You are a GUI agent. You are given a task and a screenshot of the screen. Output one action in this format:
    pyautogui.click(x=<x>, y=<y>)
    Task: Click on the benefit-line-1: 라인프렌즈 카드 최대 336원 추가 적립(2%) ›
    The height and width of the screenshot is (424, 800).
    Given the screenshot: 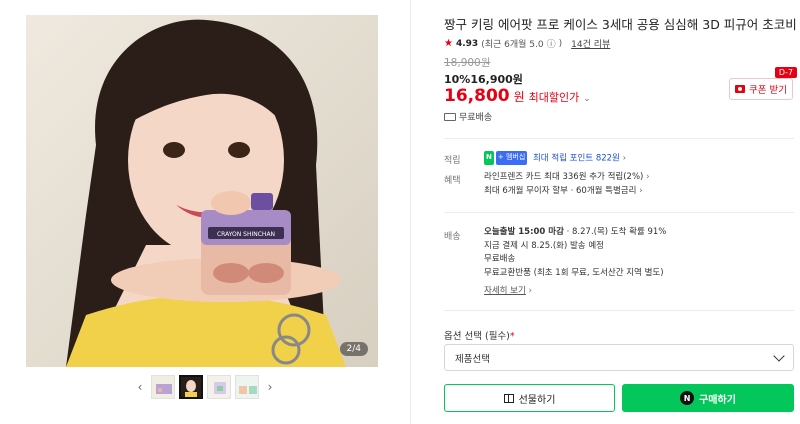 What is the action you would take?
    pyautogui.click(x=567, y=178)
    